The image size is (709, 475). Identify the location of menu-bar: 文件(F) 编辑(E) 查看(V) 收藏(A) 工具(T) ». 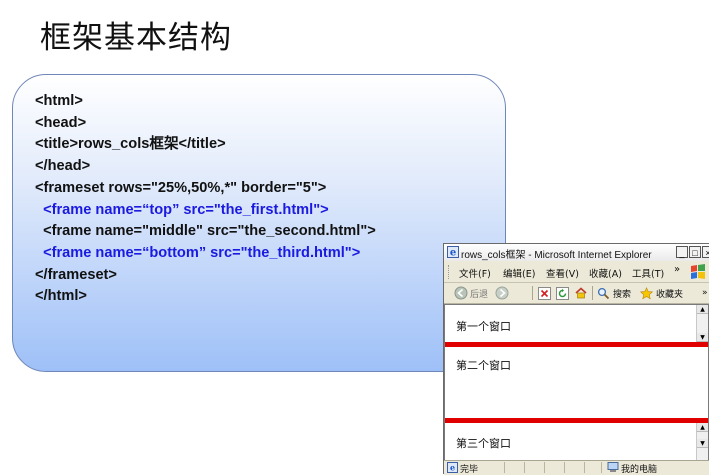
(576, 272).